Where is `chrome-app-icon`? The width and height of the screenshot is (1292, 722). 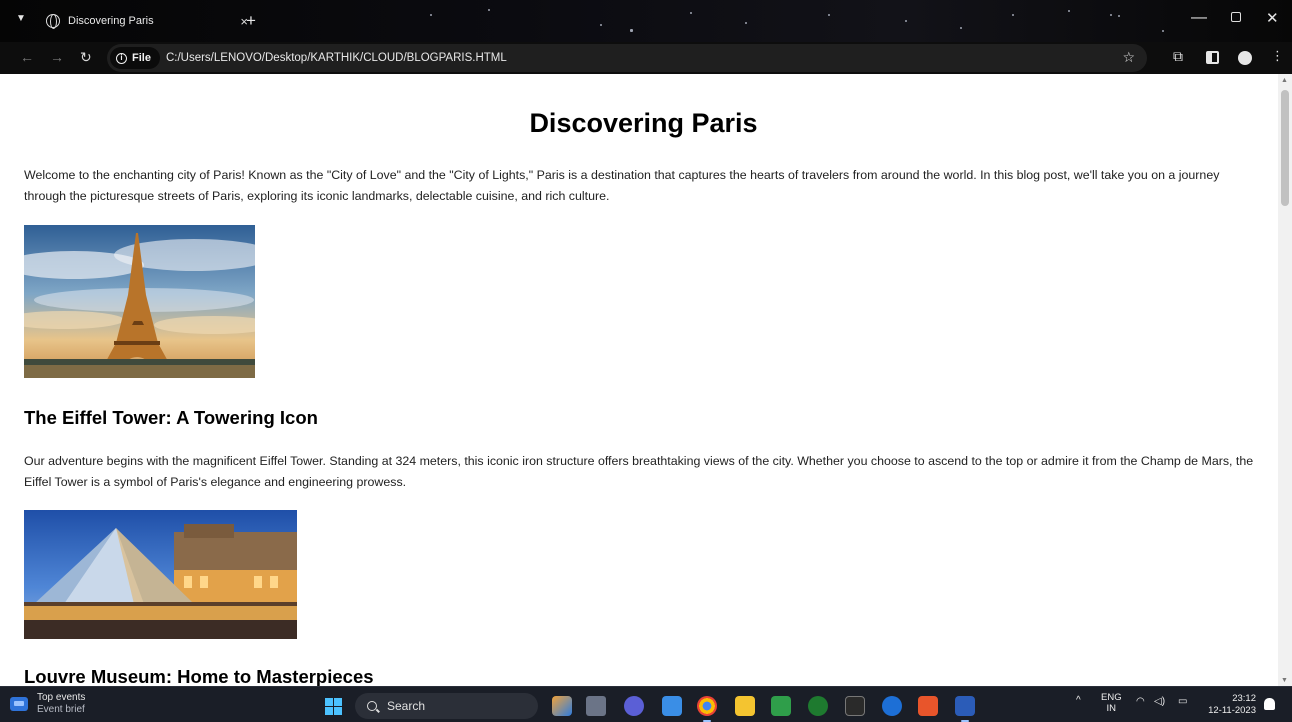 chrome-app-icon is located at coordinates (707, 709).